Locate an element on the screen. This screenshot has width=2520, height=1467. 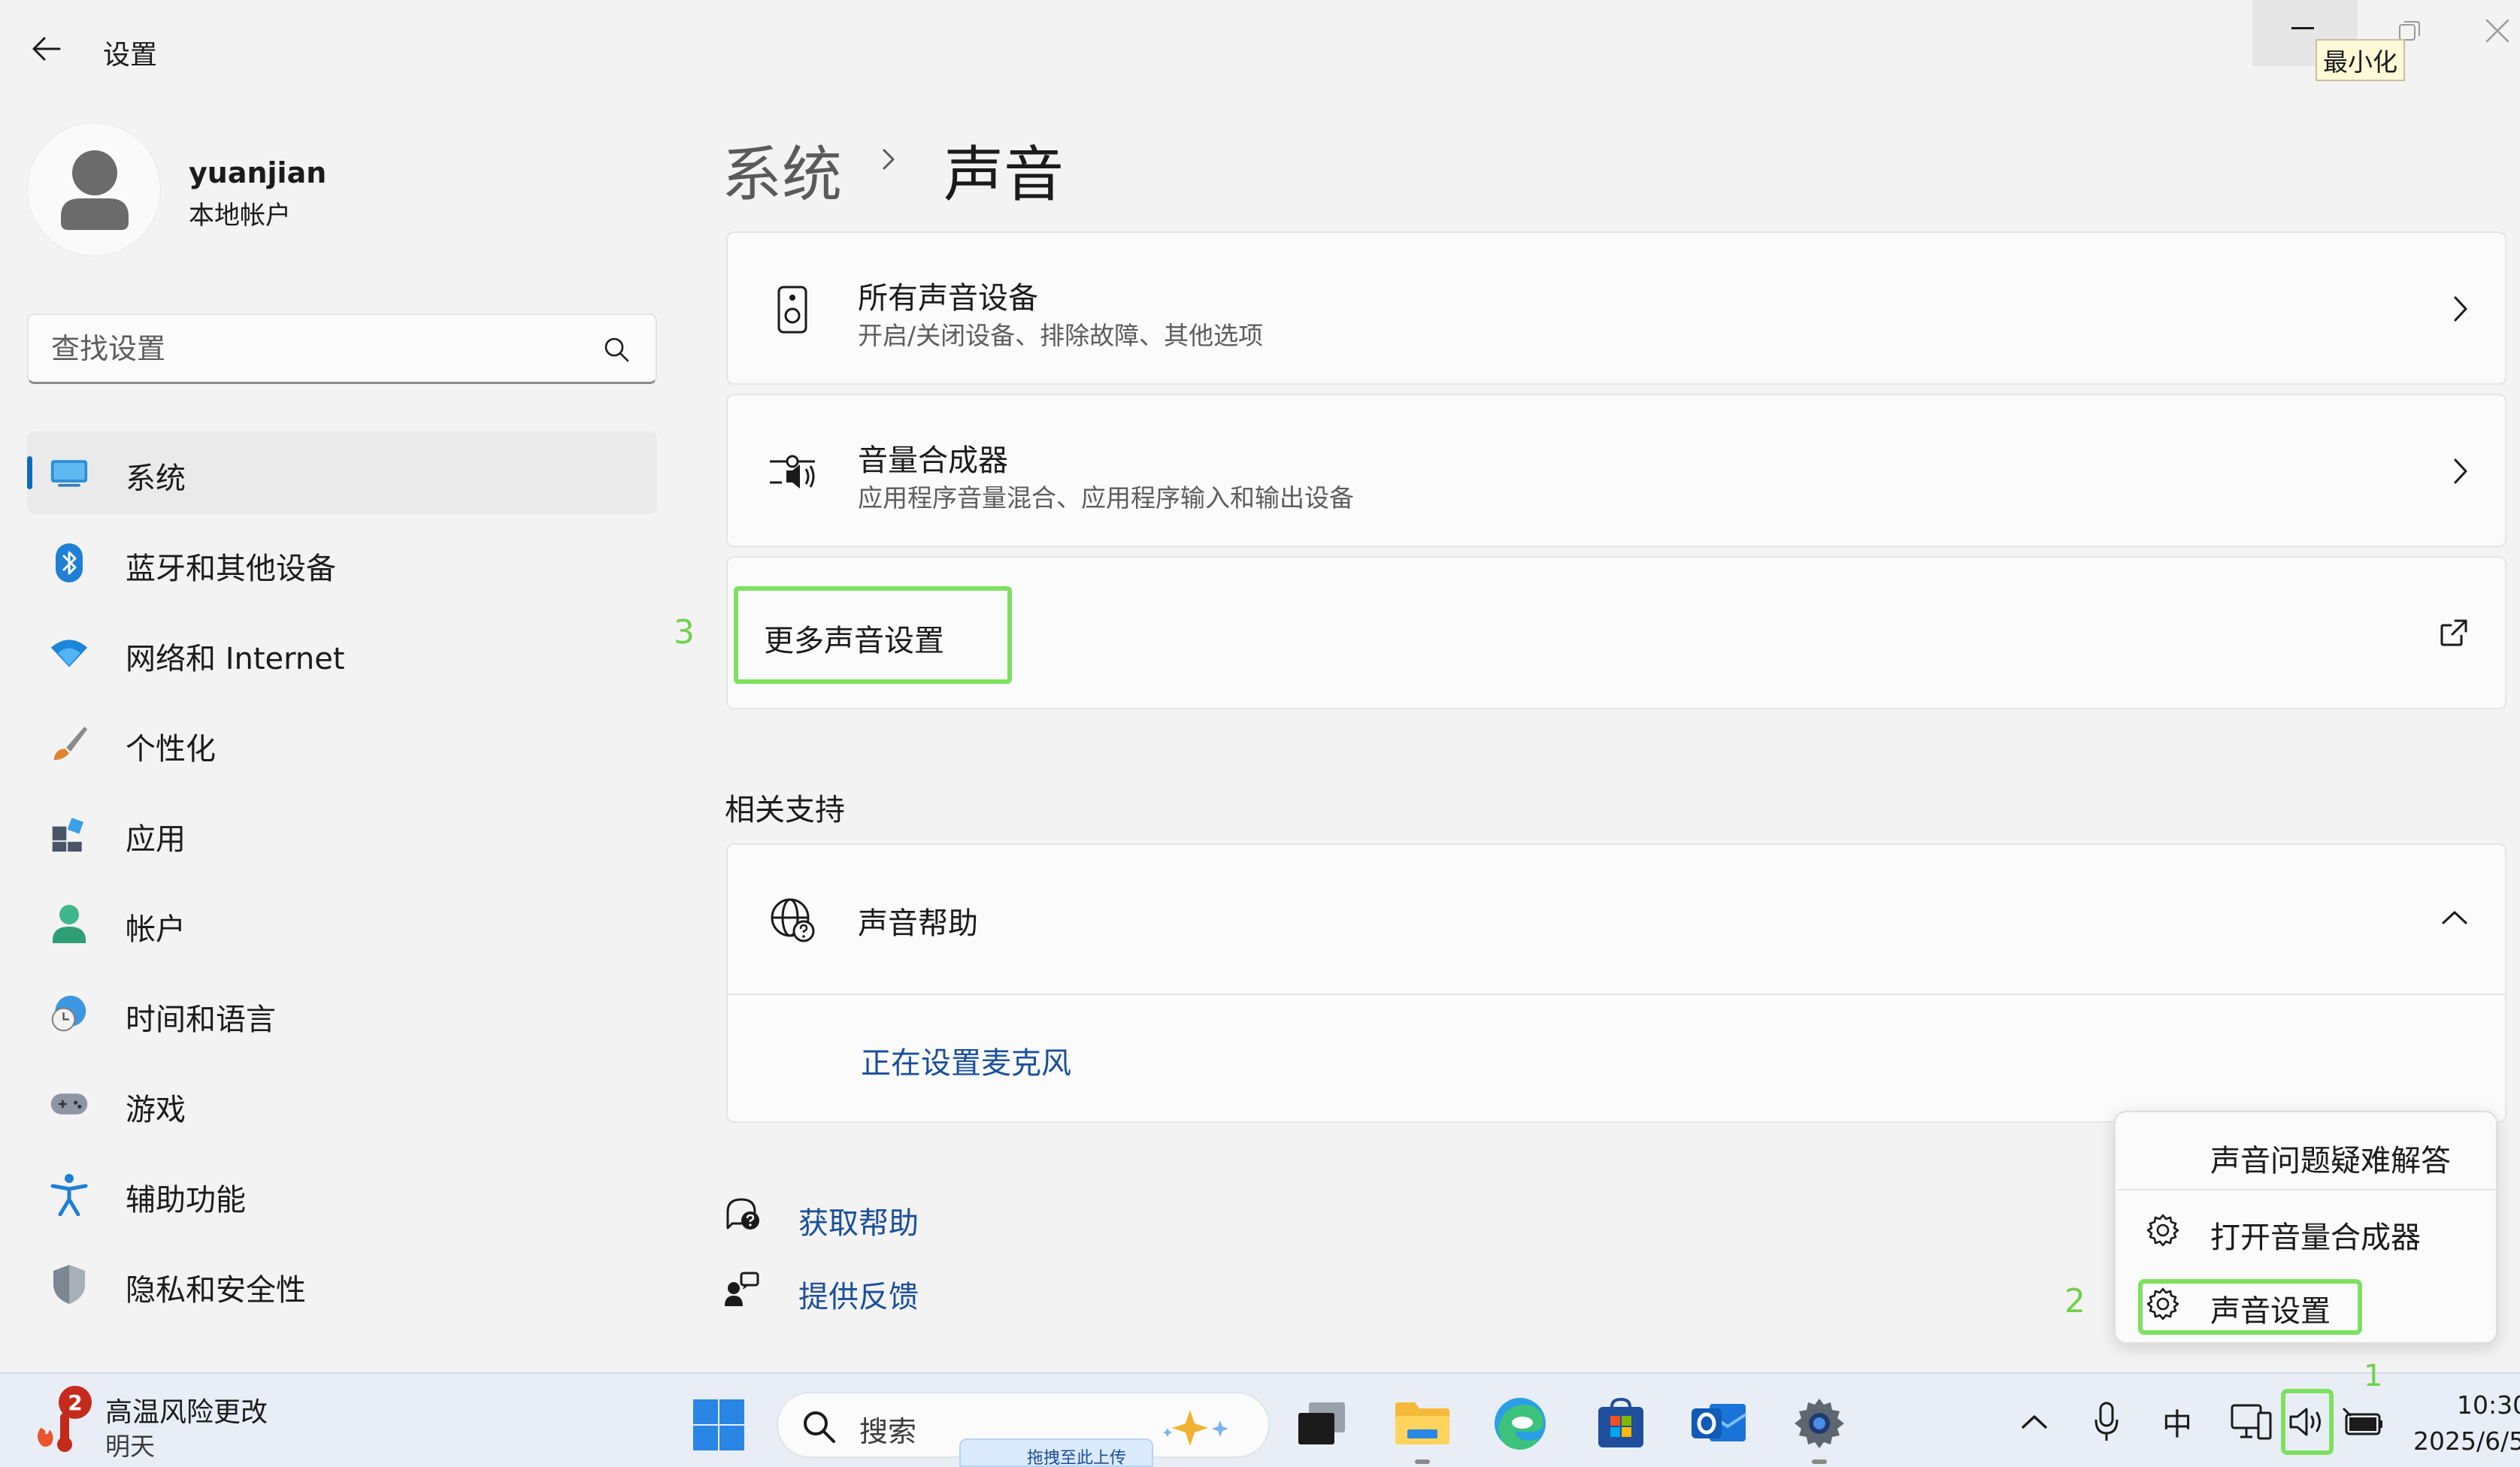
card-subtitle: 开启/关闭设备、排除故障、其他选项 is located at coordinates (1061, 336).